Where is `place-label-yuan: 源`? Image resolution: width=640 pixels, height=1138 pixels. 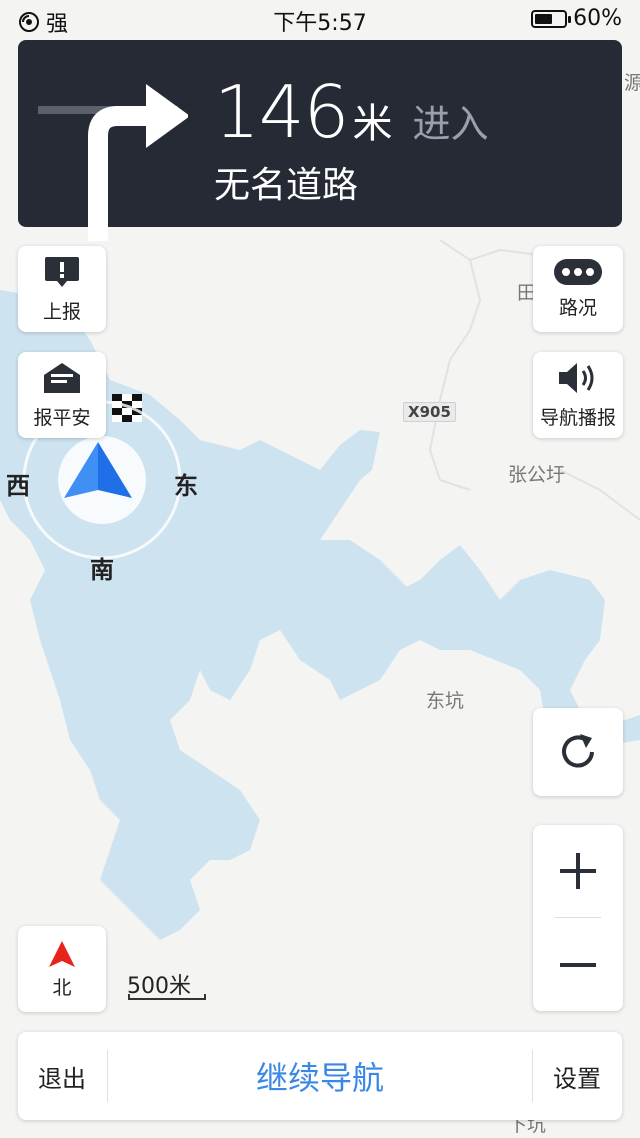
place-label-yuan: 源 is located at coordinates (632, 83).